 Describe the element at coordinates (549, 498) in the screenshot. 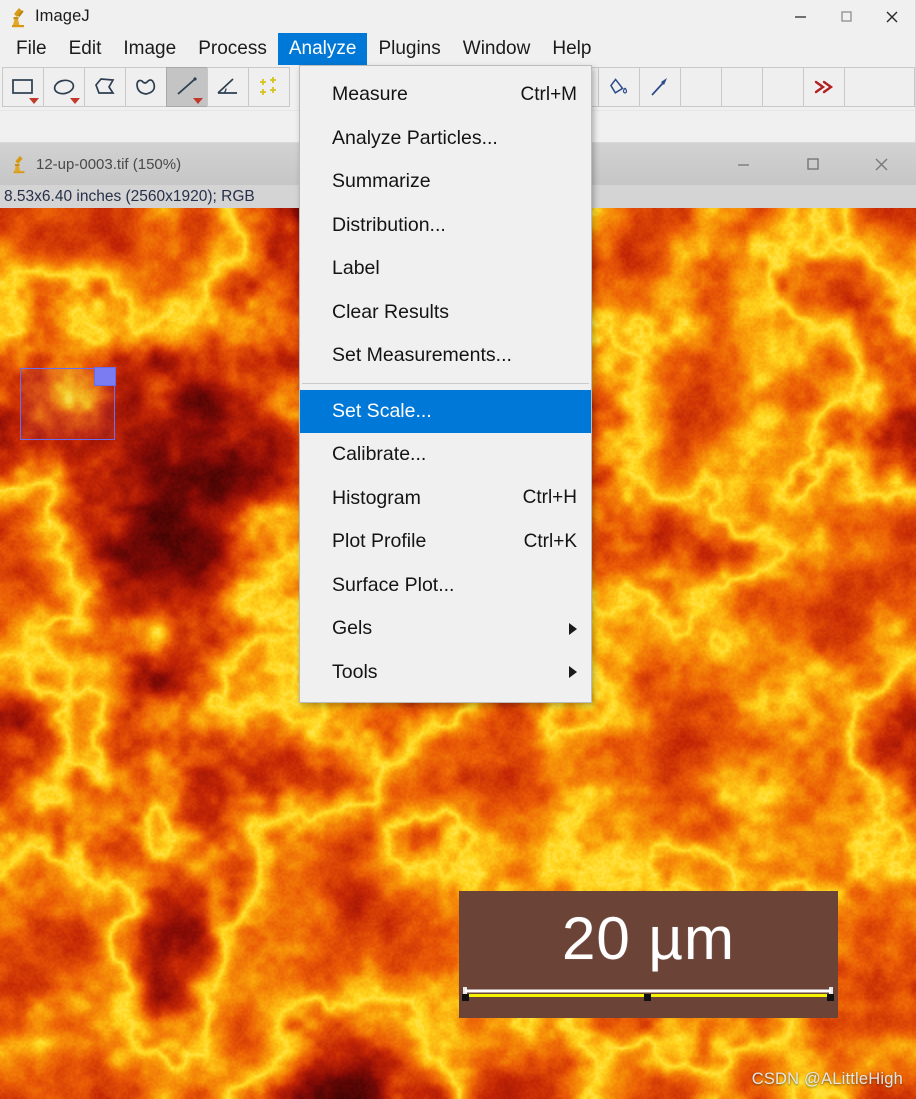

I see `menu-item-accelerator: Ctrl+H` at that location.